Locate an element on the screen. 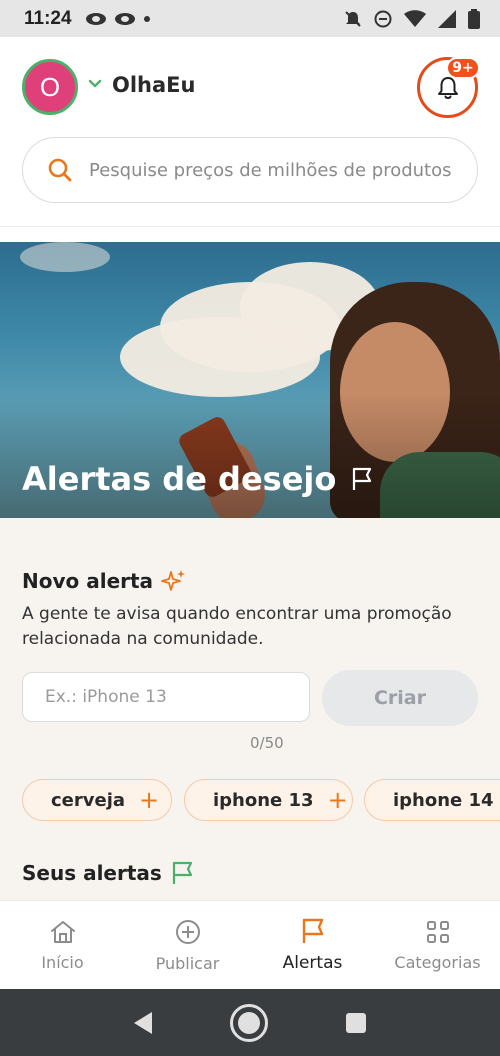  notification-badge: 9+ is located at coordinates (463, 68).